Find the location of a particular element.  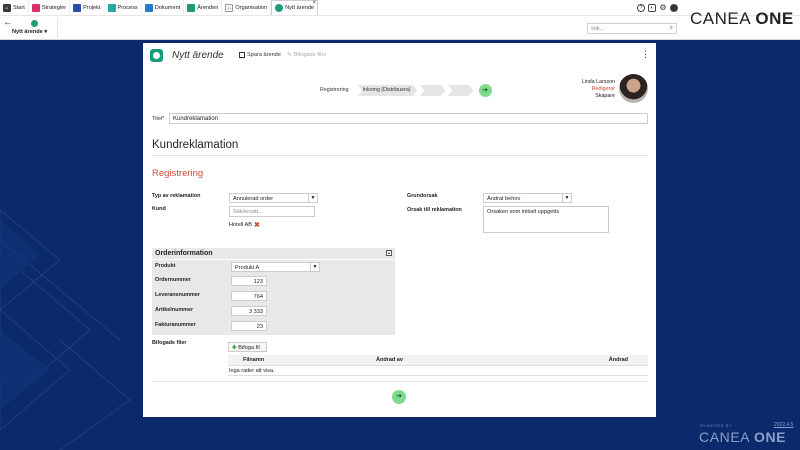

project-icon is located at coordinates (77, 7).